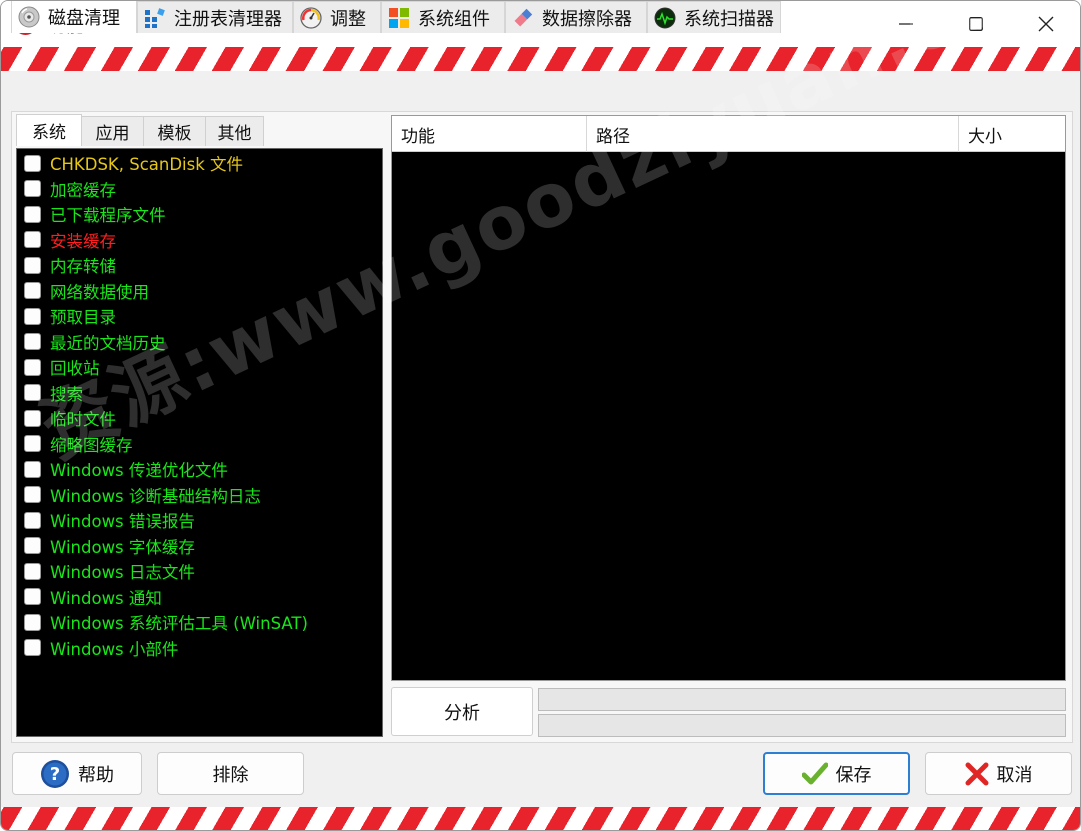 This screenshot has height=831, width=1081. I want to click on list-item: Windows 诊断基础结构日志, so click(142, 495).